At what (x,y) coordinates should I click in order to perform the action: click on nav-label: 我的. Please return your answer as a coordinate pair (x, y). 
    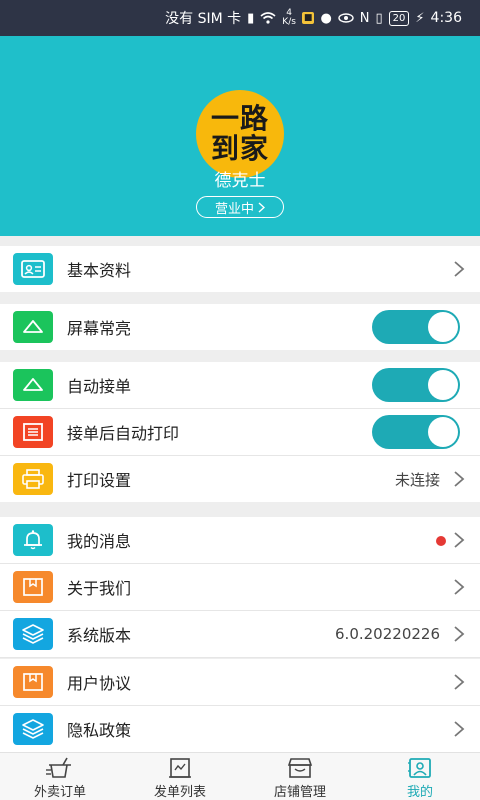
    Looking at the image, I should click on (419, 792).